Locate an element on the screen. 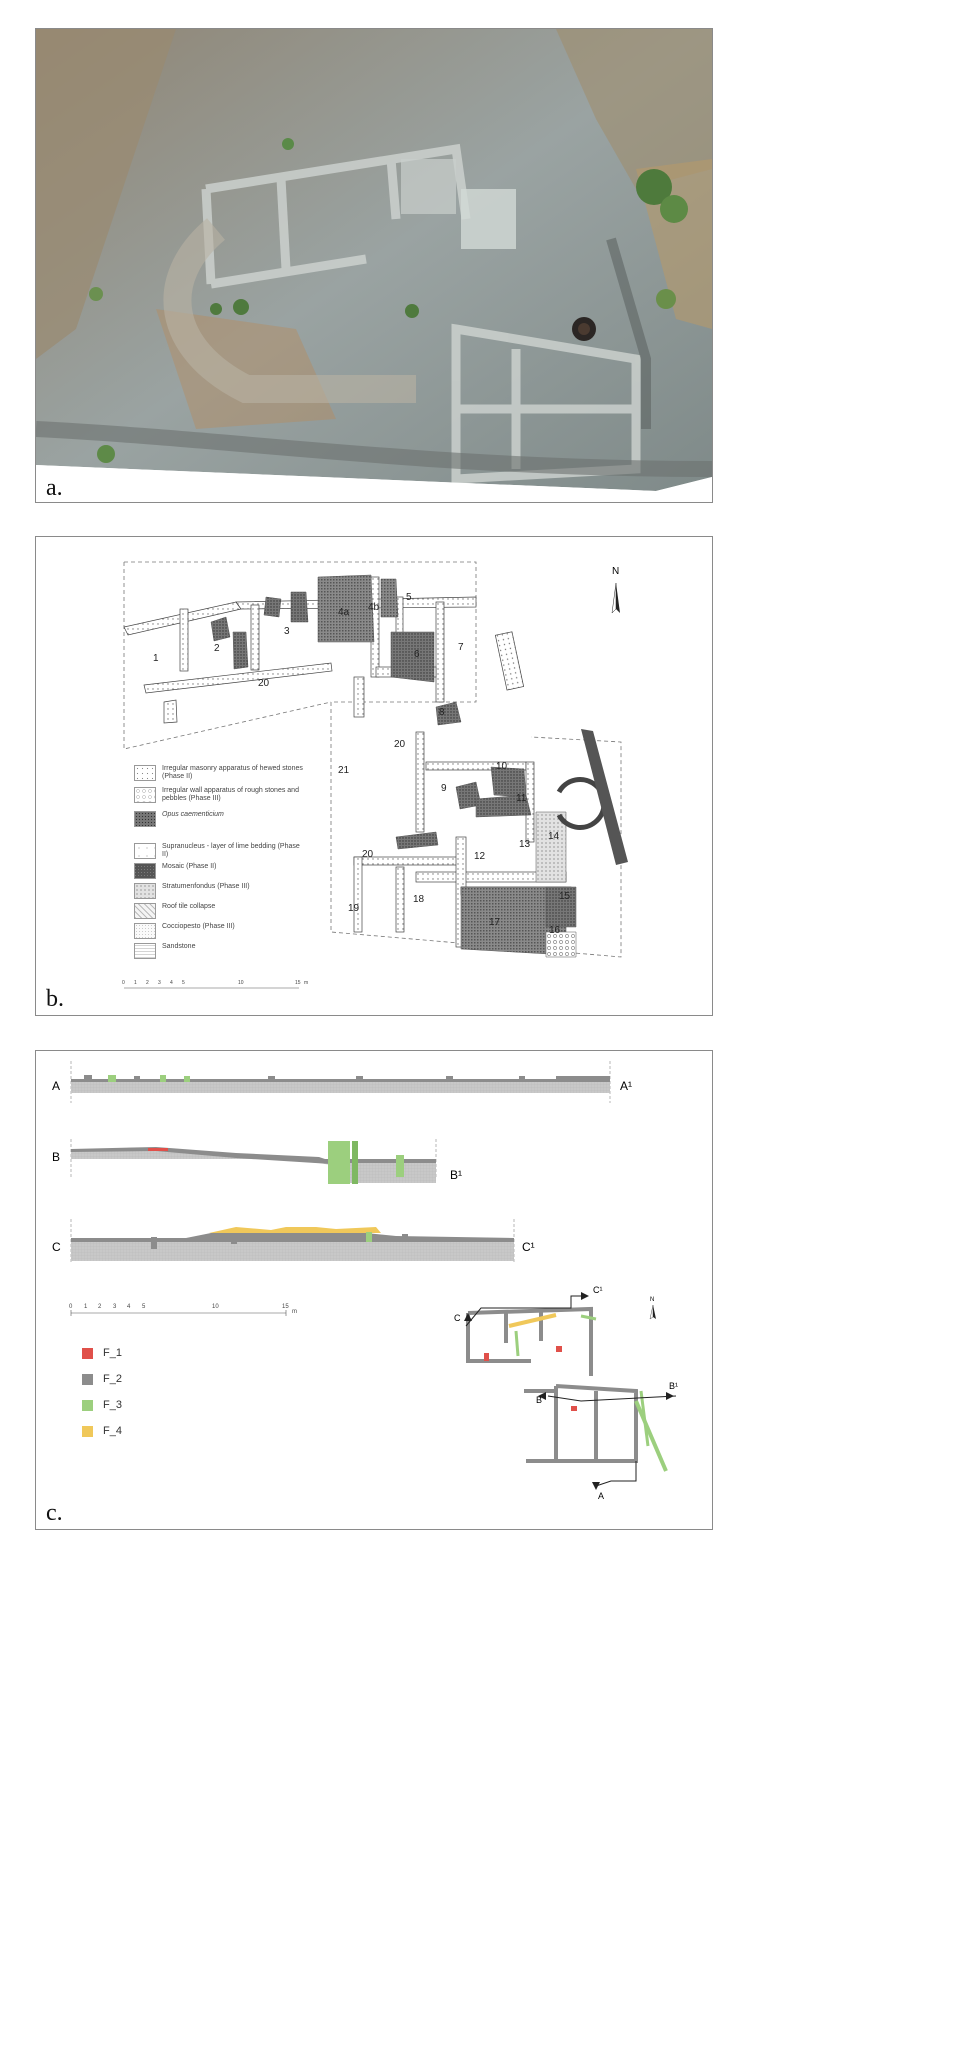 The image size is (979, 2059). keyplan-label-a: A is located at coordinates (601, 1496).